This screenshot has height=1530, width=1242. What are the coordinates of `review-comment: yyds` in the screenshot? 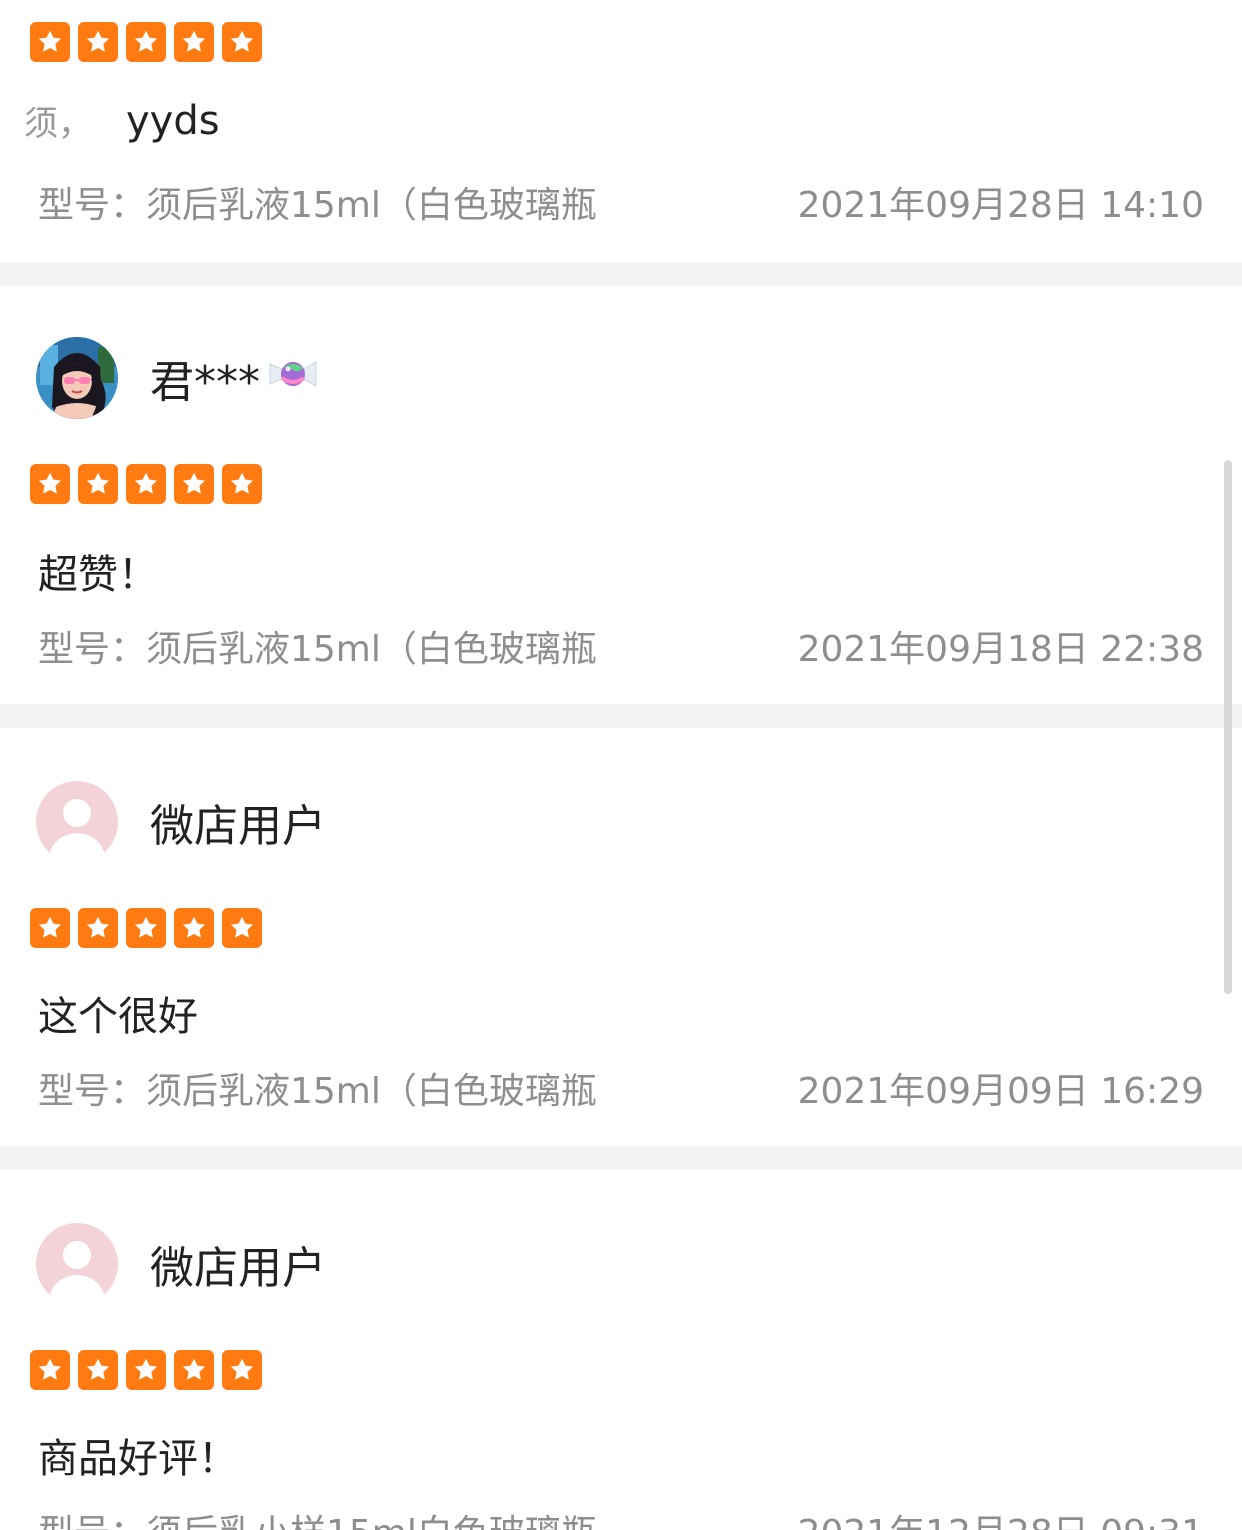 It's located at (173, 121).